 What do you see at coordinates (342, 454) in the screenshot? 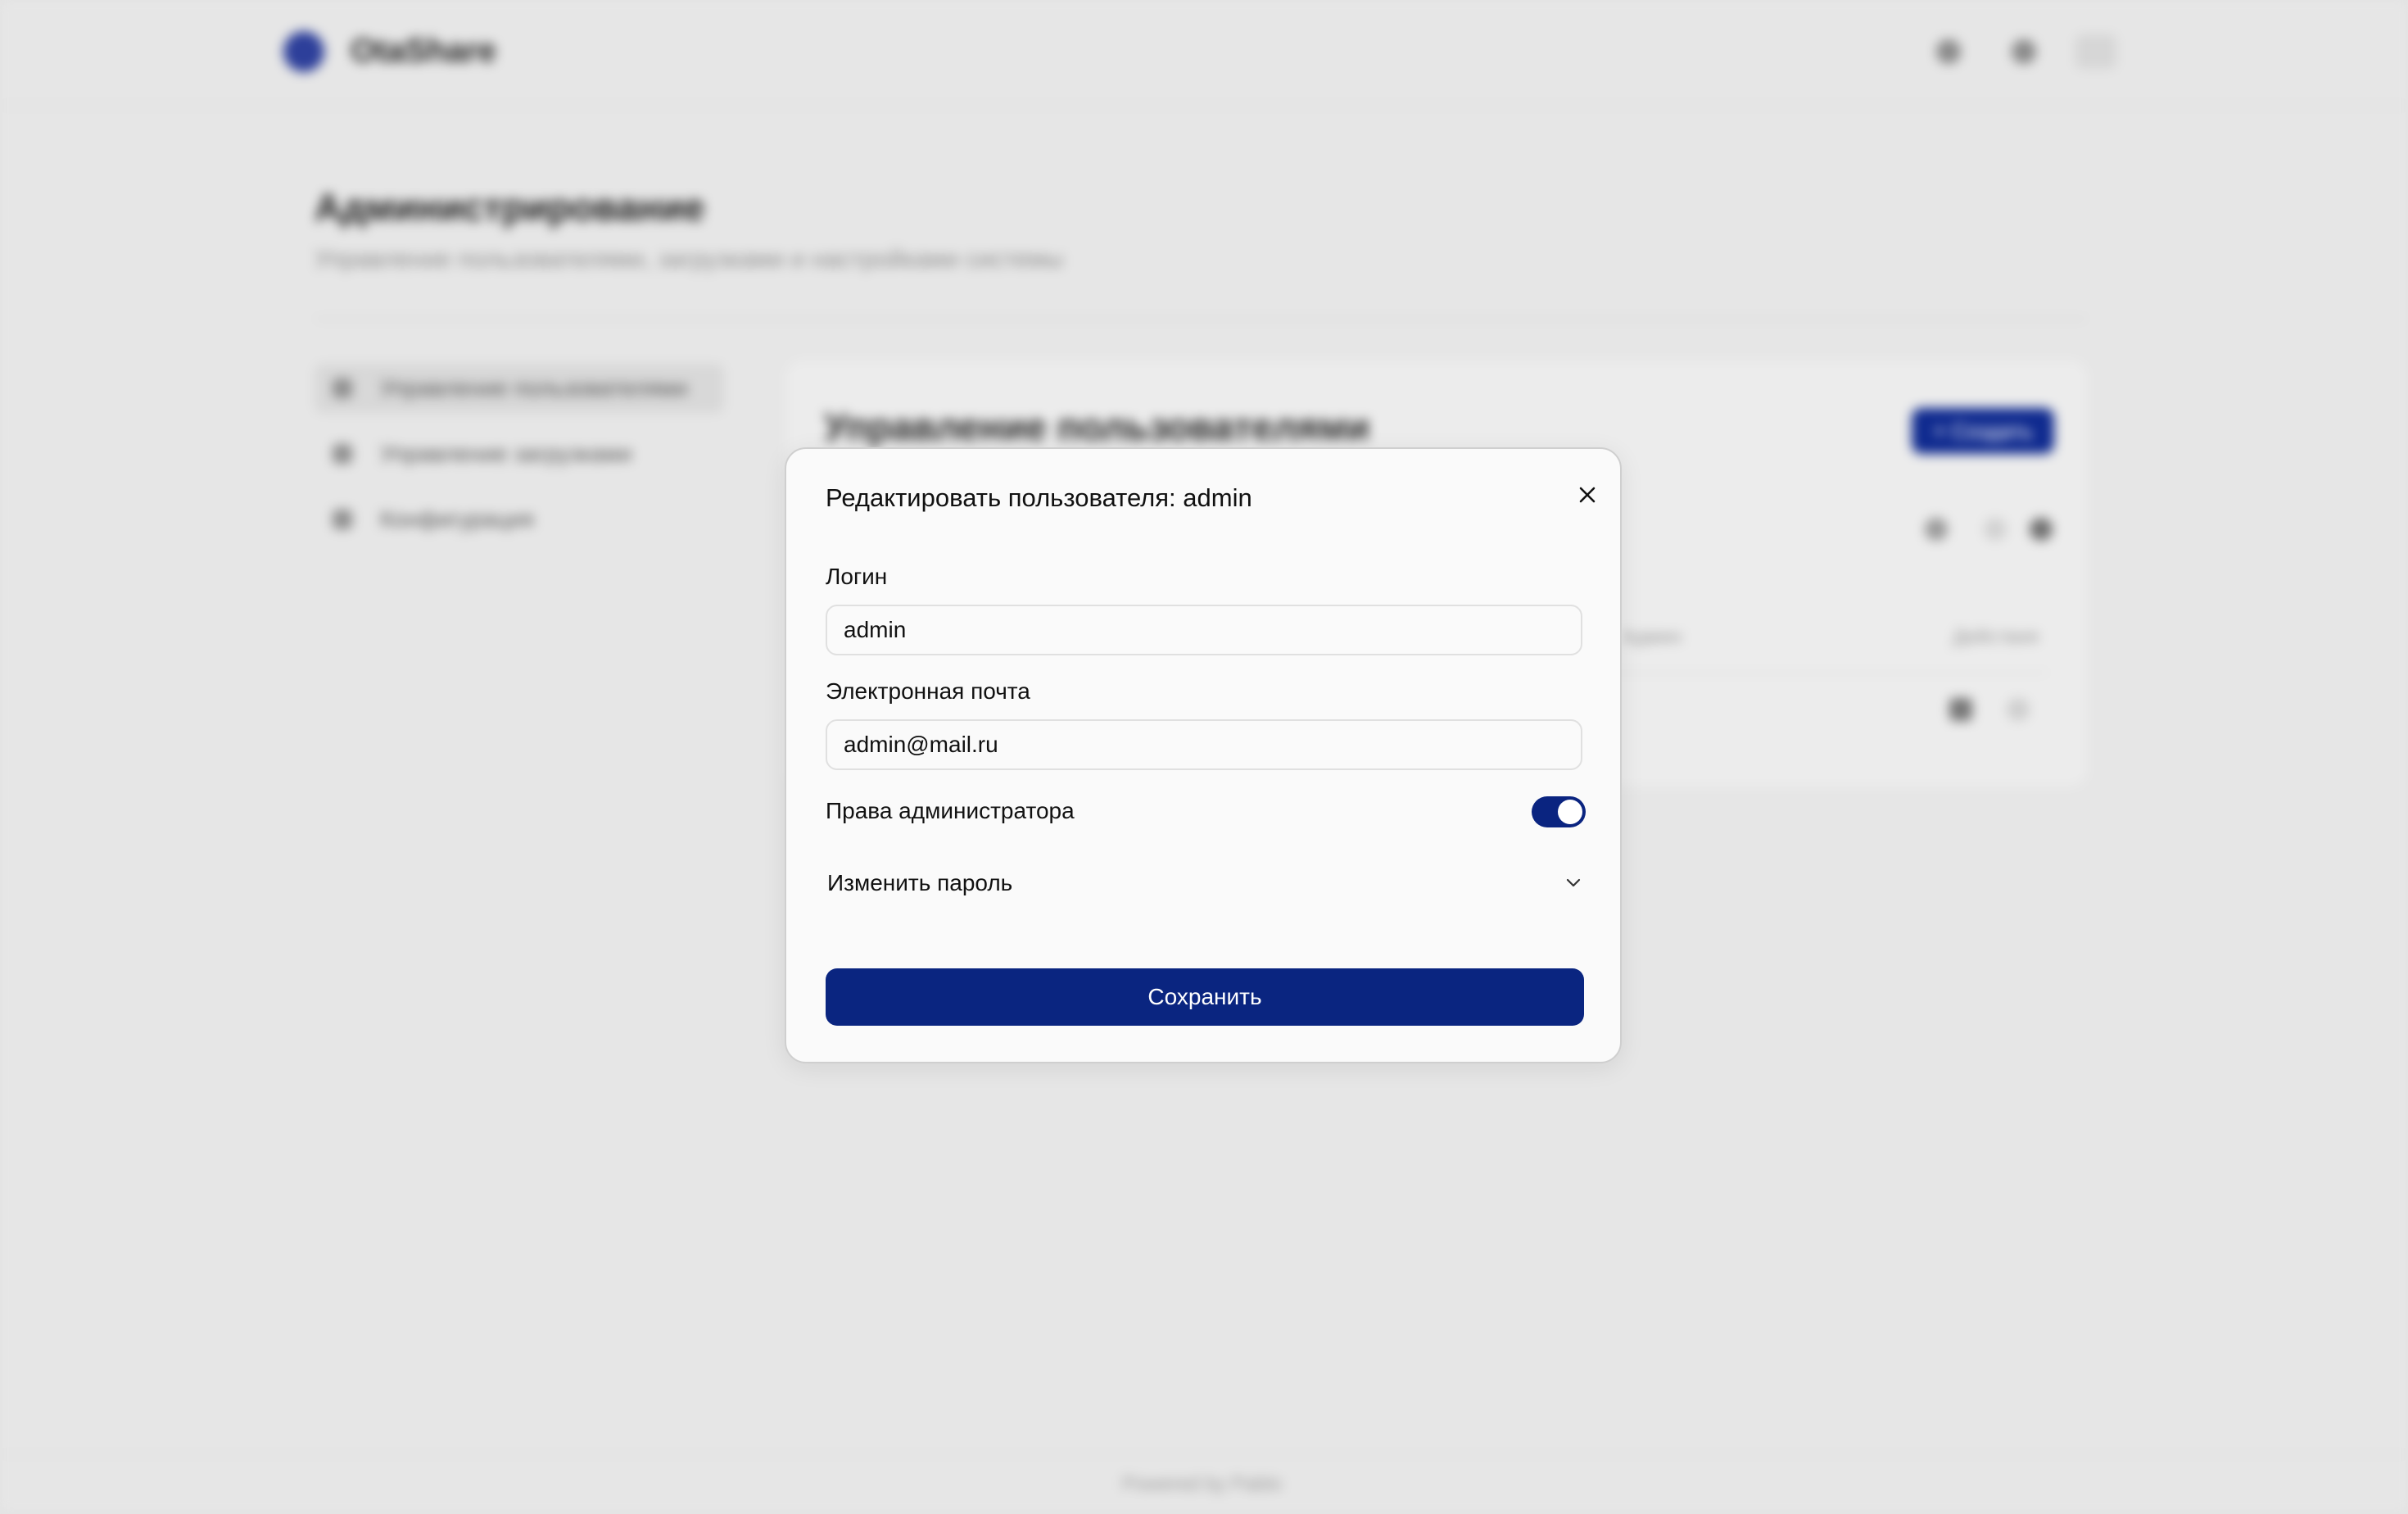
I see `uploads-icon` at bounding box center [342, 454].